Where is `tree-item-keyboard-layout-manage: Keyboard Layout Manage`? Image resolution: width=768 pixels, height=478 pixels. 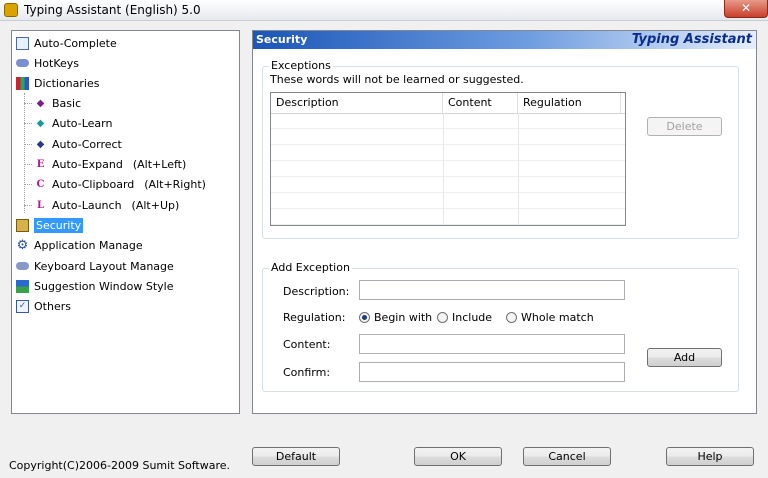 tree-item-keyboard-layout-manage: Keyboard Layout Manage is located at coordinates (95, 266).